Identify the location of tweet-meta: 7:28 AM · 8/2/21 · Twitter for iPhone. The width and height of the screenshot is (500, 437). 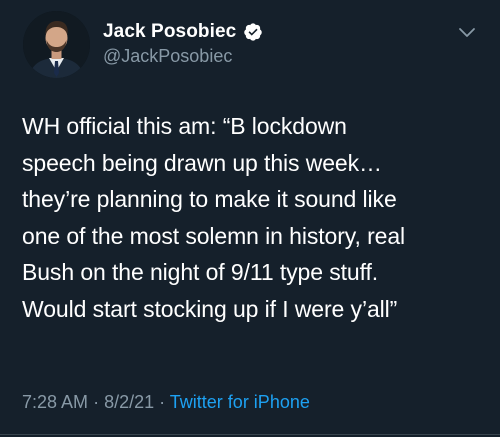
(166, 402).